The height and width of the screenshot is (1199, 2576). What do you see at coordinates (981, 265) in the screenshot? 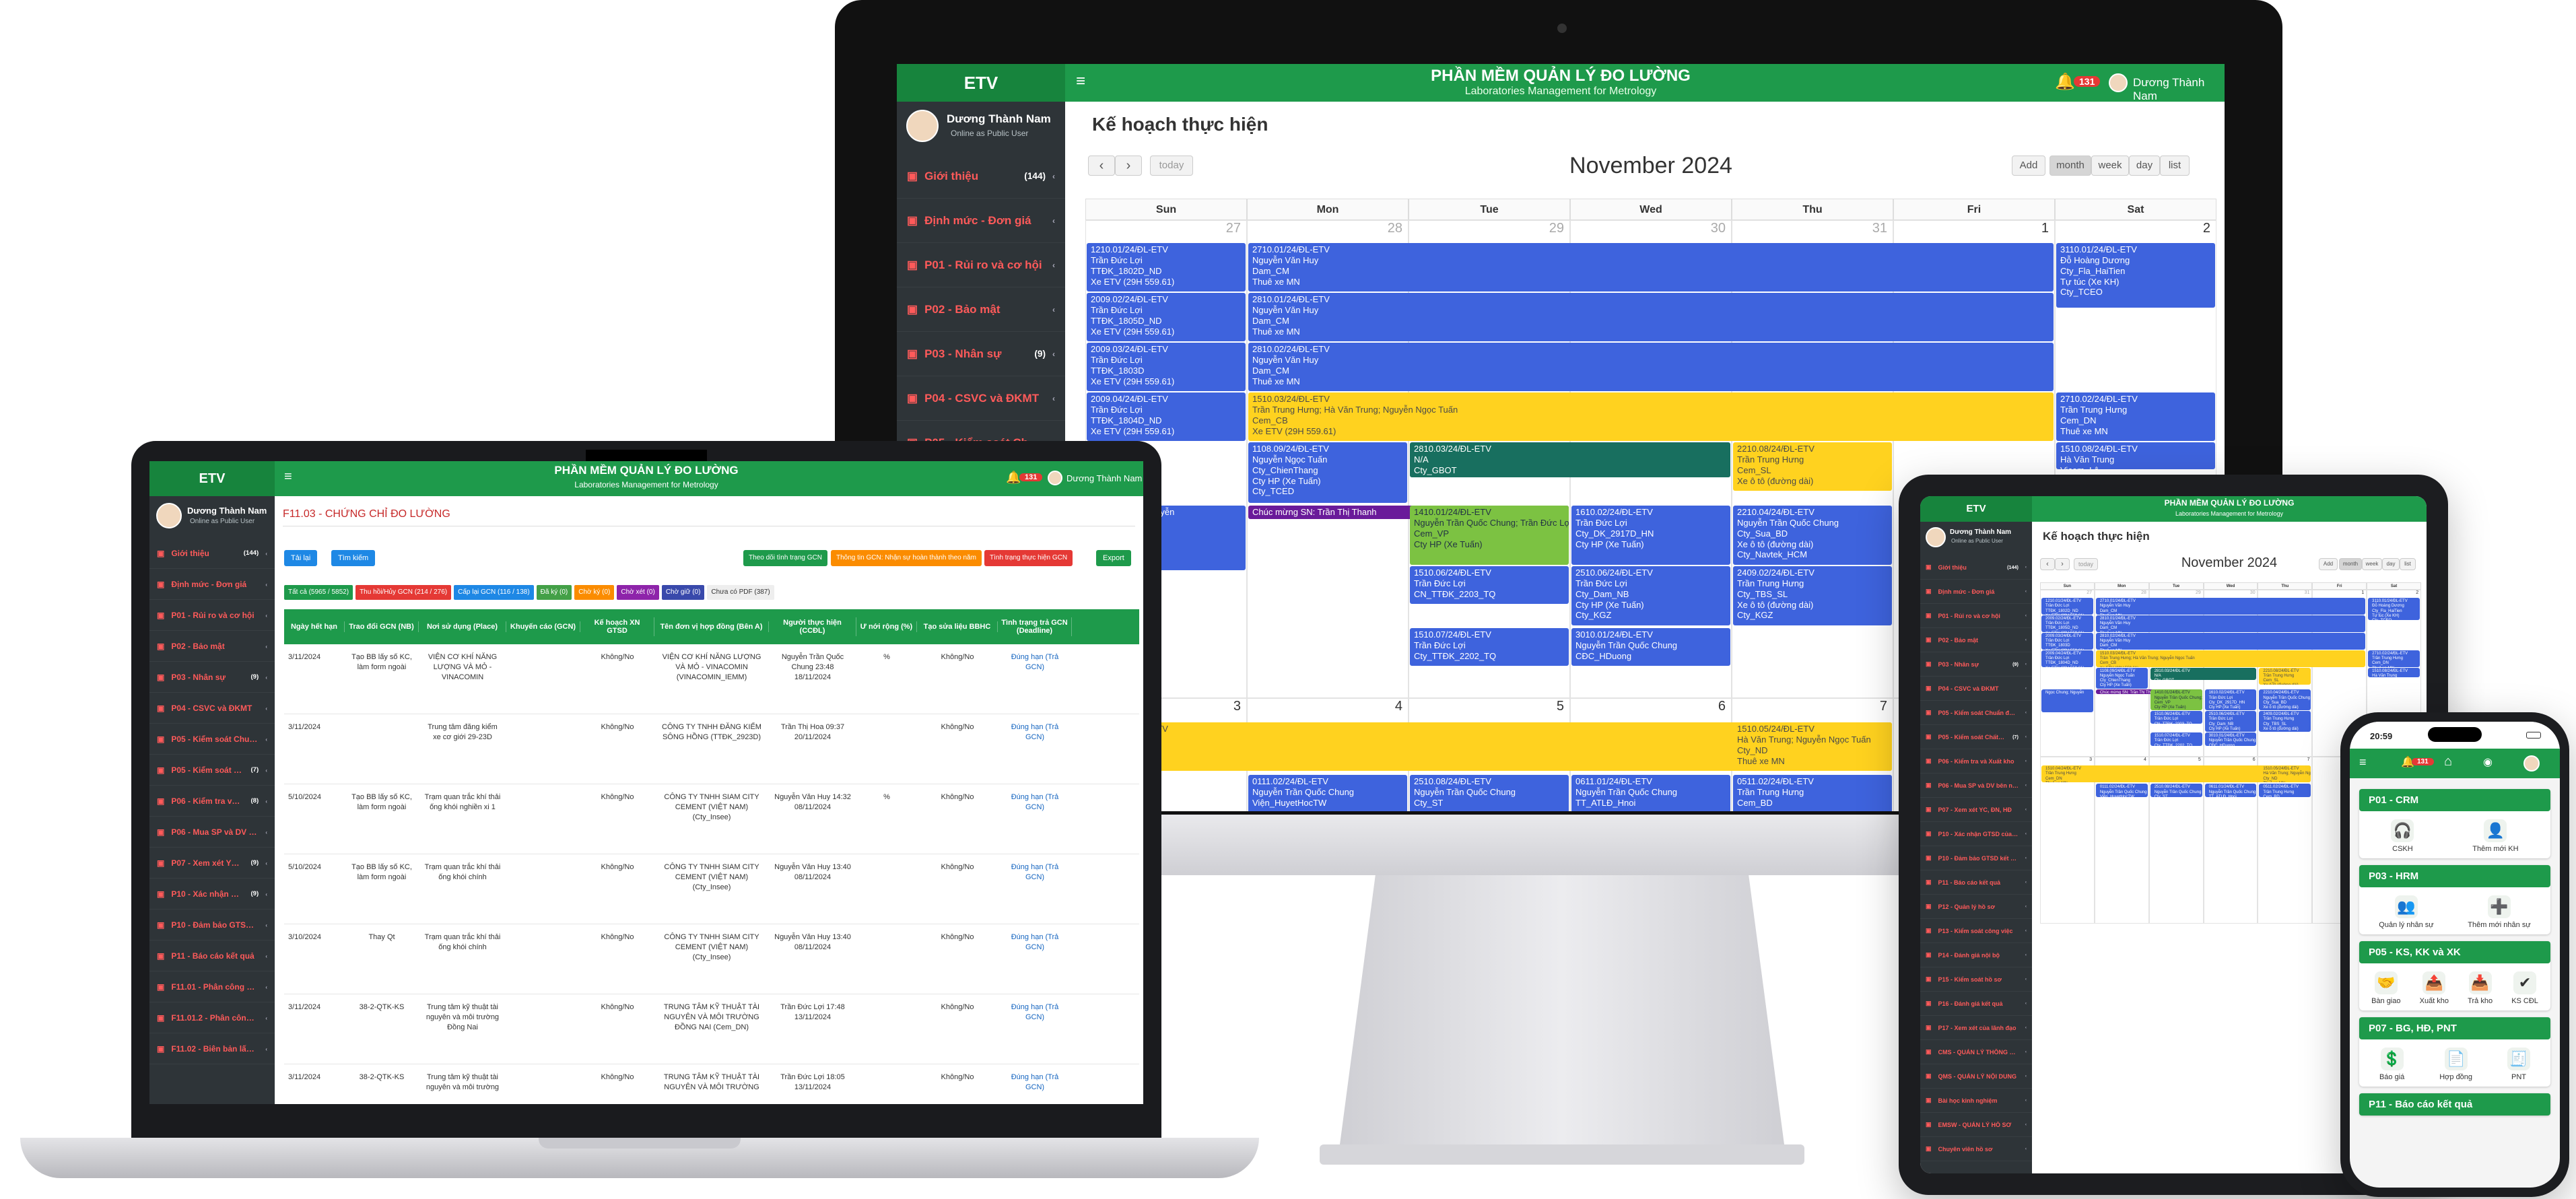
I see `desk-sidebar-item-2: ▣ P01 - Rủi ro và cơ hội ‹` at bounding box center [981, 265].